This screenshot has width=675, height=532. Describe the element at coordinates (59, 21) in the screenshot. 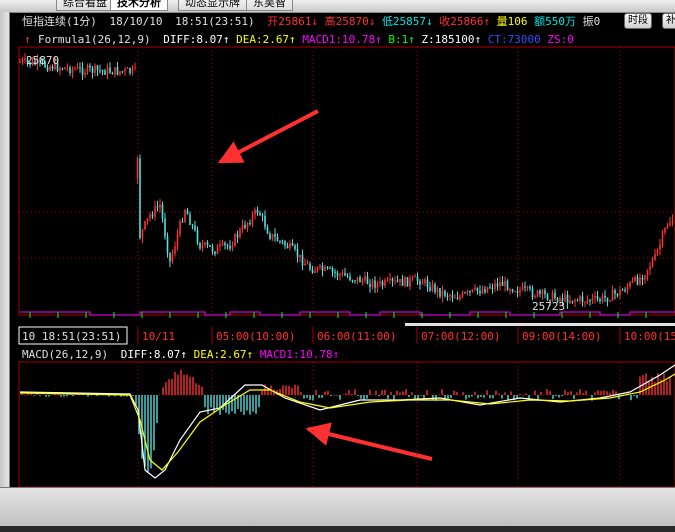

I see `instrument-name: 恒指连续(1分)` at that location.